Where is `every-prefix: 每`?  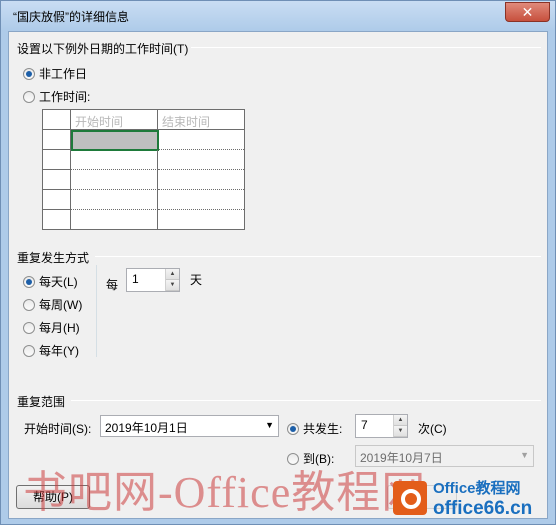 every-prefix: 每 is located at coordinates (112, 285).